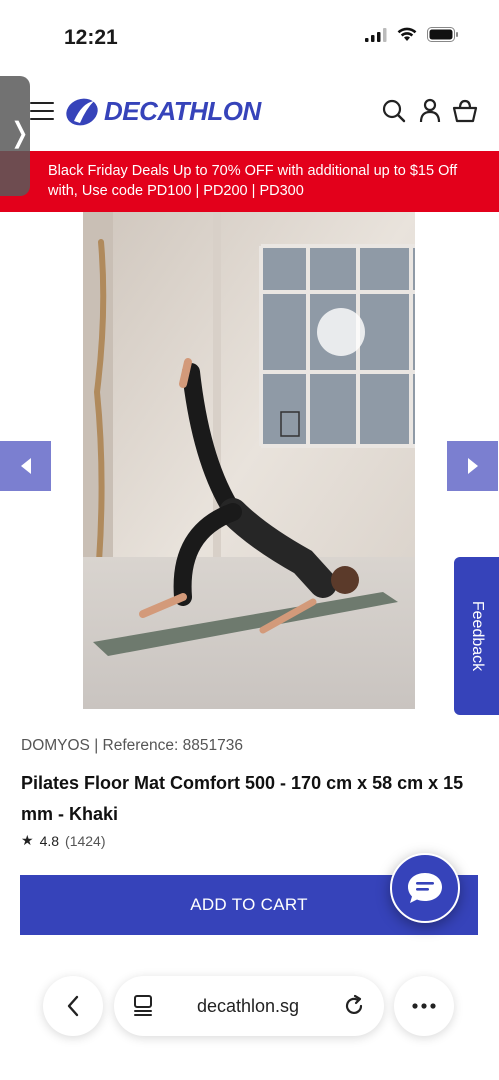 Image resolution: width=499 pixels, height=1080 pixels. What do you see at coordinates (249, 904) in the screenshot?
I see `add-to-cart-label: ADD TO CART` at bounding box center [249, 904].